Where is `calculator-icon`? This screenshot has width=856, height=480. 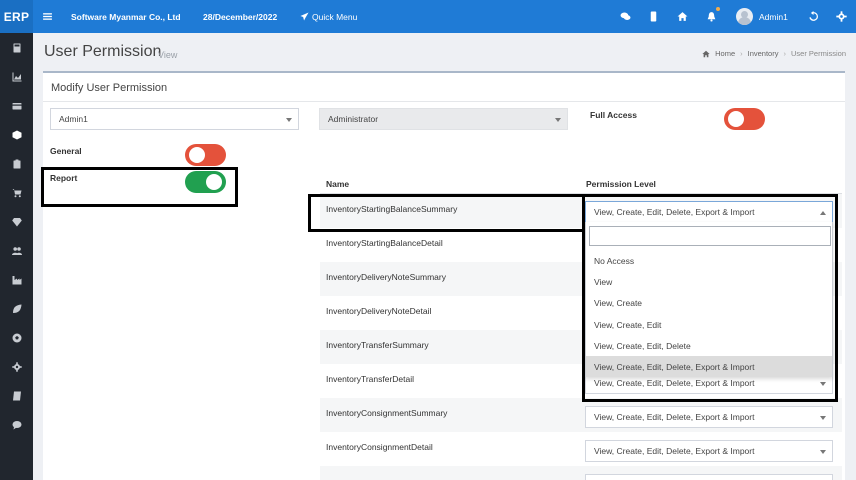 calculator-icon is located at coordinates (16, 48).